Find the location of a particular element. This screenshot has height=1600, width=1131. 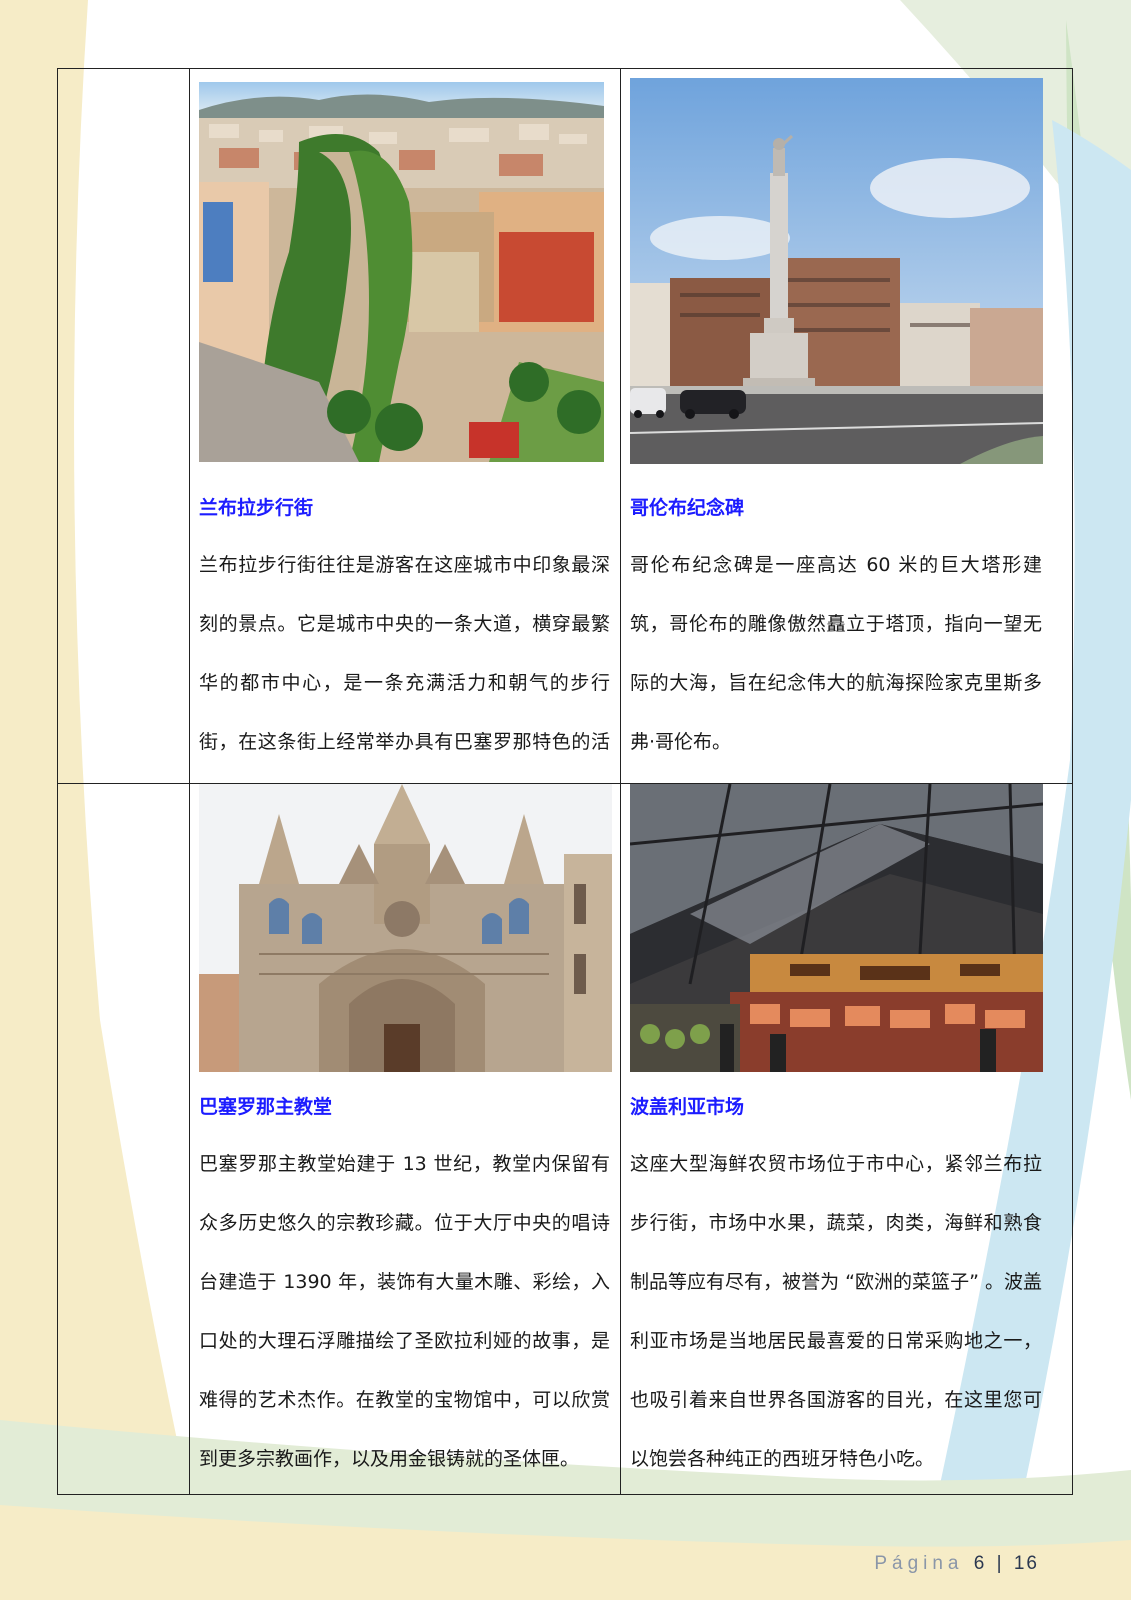

columbus-monument-photo is located at coordinates (836, 271).